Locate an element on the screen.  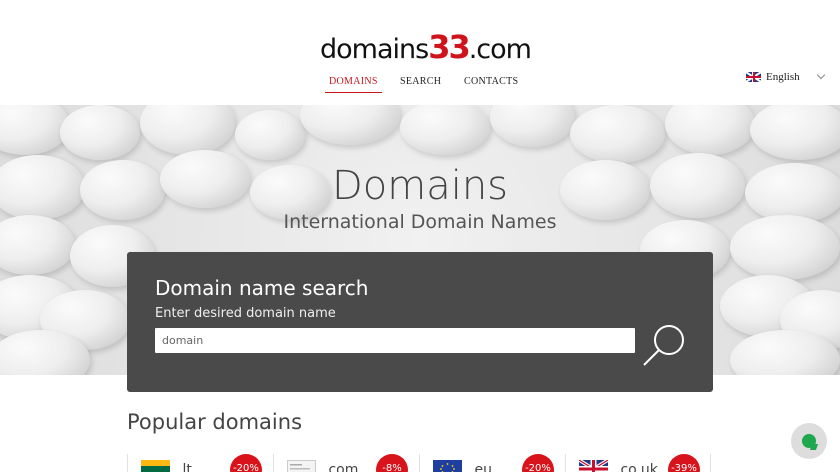
search-hint: Enter desired domain name is located at coordinates (245, 313).